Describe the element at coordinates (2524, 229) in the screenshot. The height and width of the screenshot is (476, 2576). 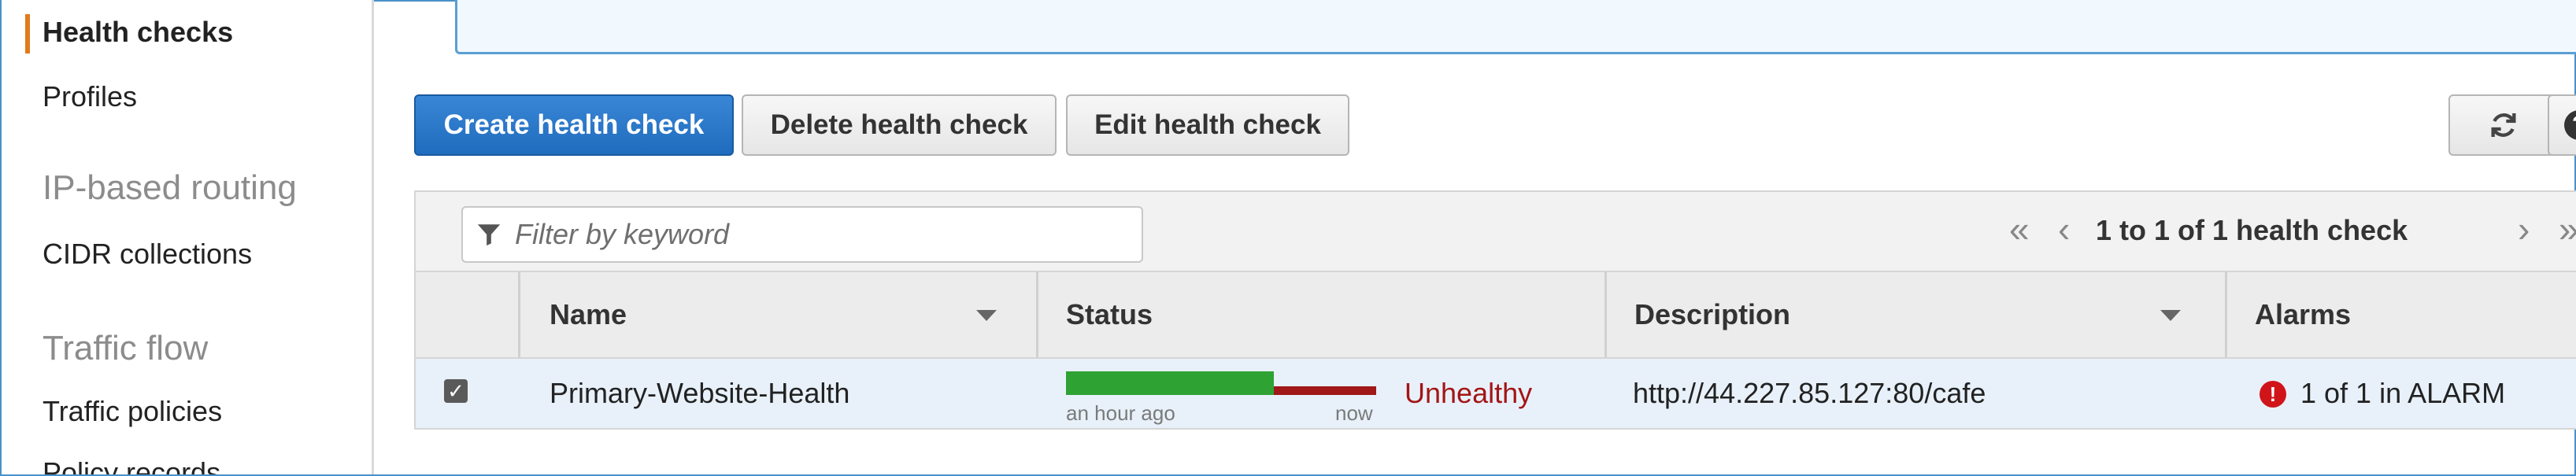
I see `next-page-icon: ›` at that location.